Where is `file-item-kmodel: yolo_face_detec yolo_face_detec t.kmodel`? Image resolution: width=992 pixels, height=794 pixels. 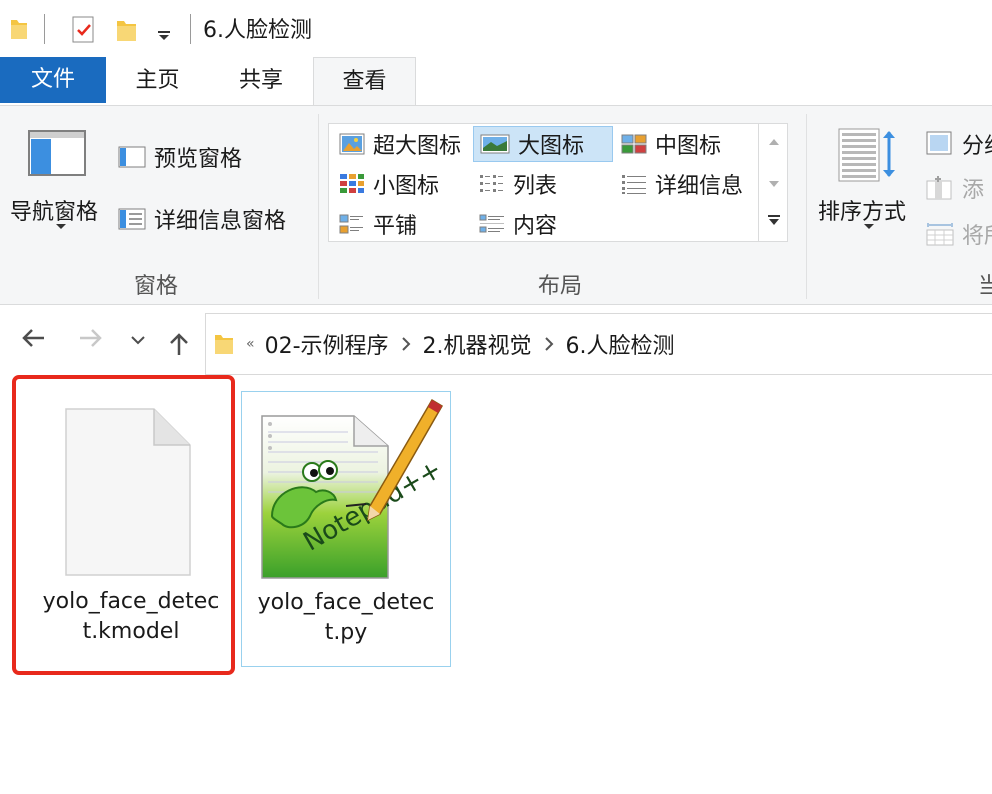
file-item-kmodel: yolo_face_detec yolo_face_detec t.kmodel is located at coordinates (131, 523).